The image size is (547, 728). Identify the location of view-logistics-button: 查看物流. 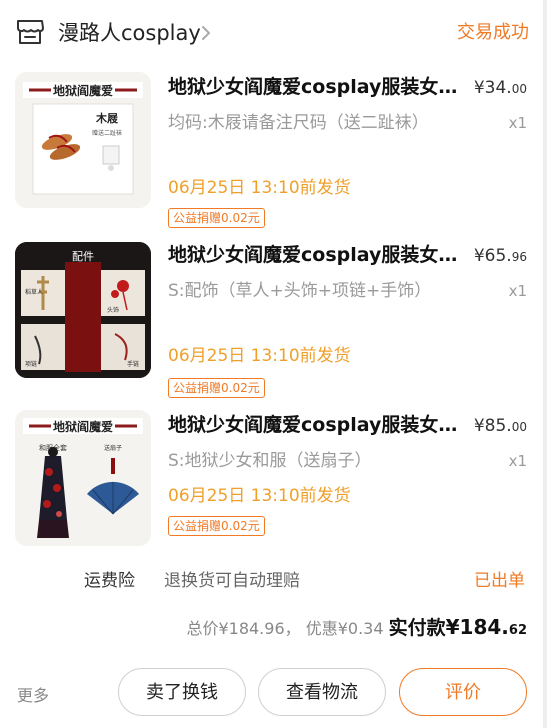
(322, 692).